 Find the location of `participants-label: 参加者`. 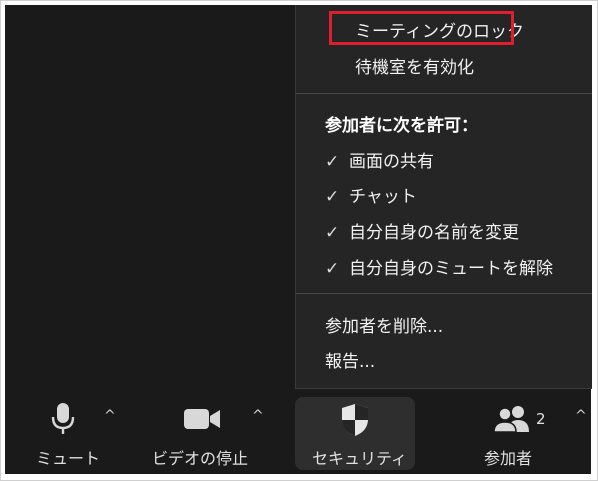

participants-label: 参加者 is located at coordinates (508, 458).